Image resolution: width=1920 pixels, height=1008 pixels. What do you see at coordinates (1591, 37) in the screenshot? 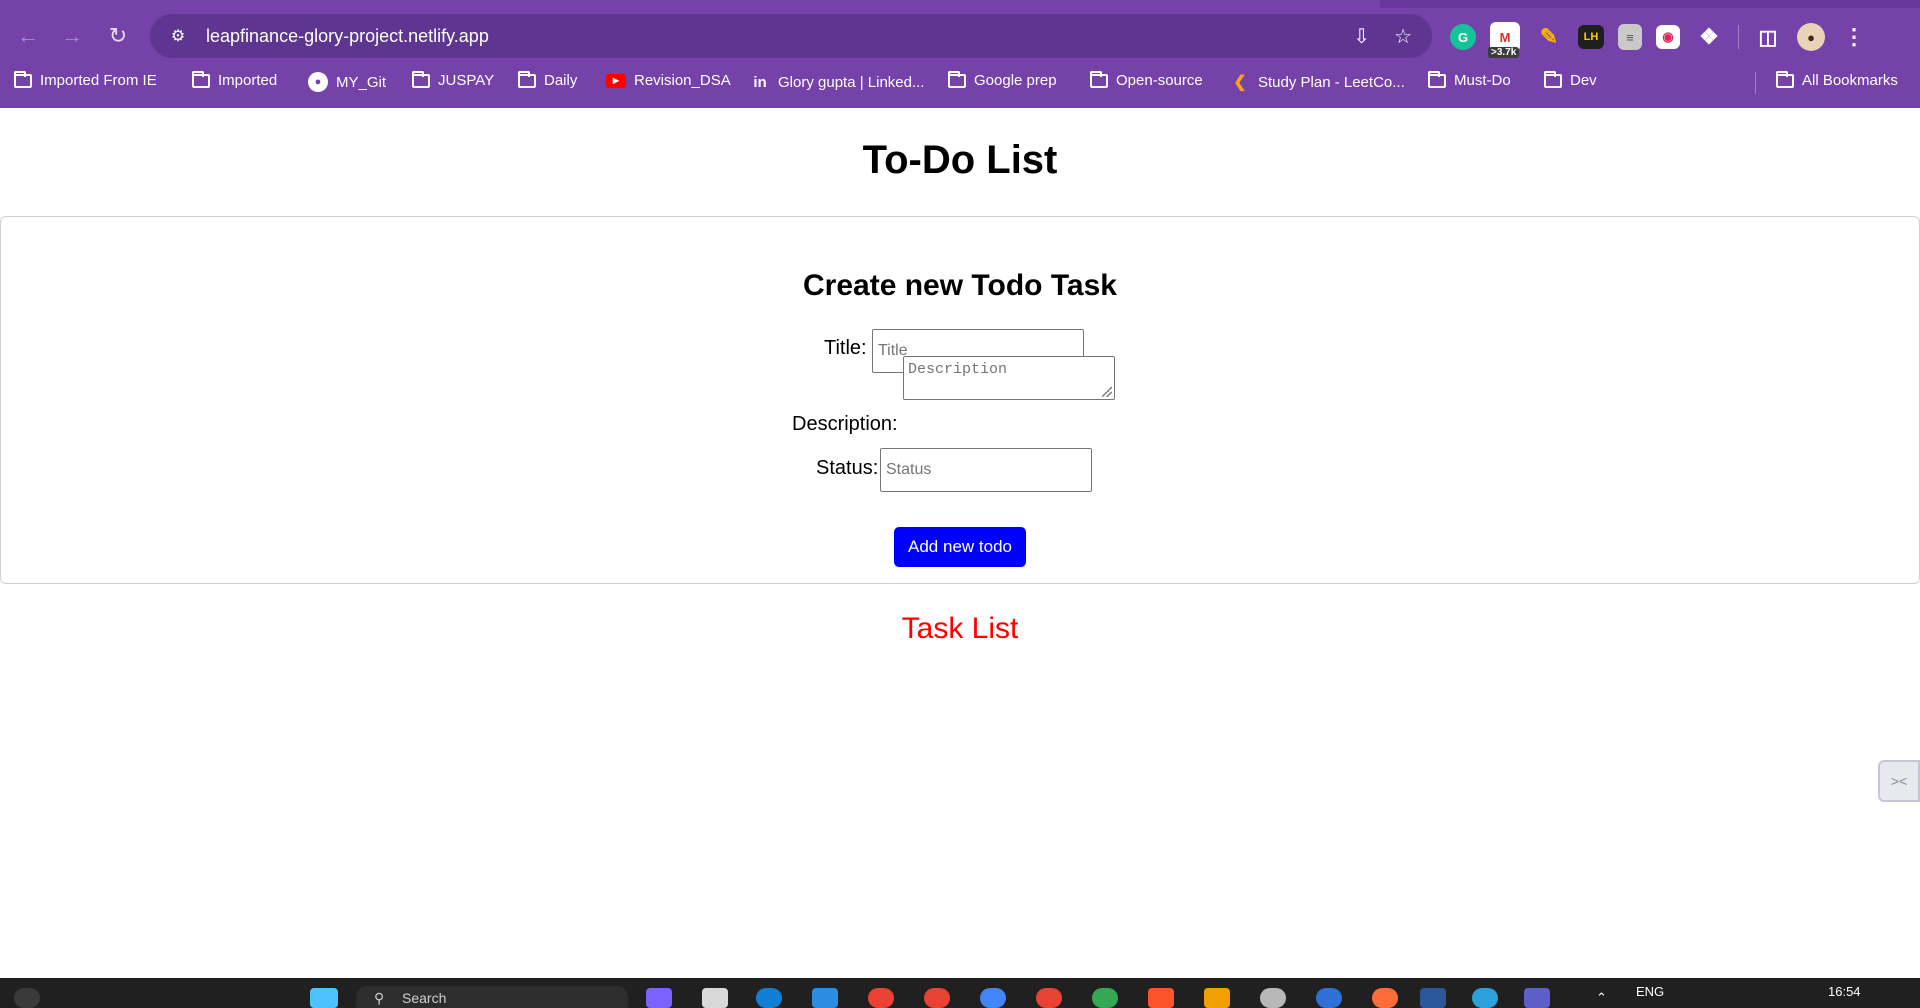
I see `lighthouse-icon: LH` at bounding box center [1591, 37].